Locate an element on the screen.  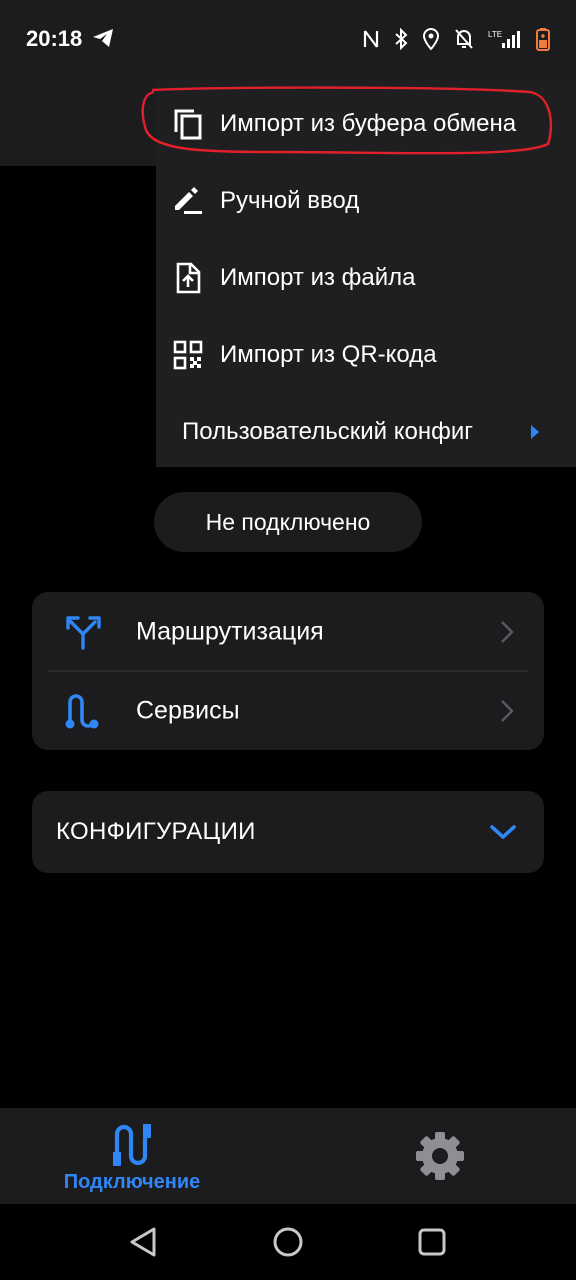
configs-card: КОНФИГУРАЦИИ is located at coordinates (288, 832).